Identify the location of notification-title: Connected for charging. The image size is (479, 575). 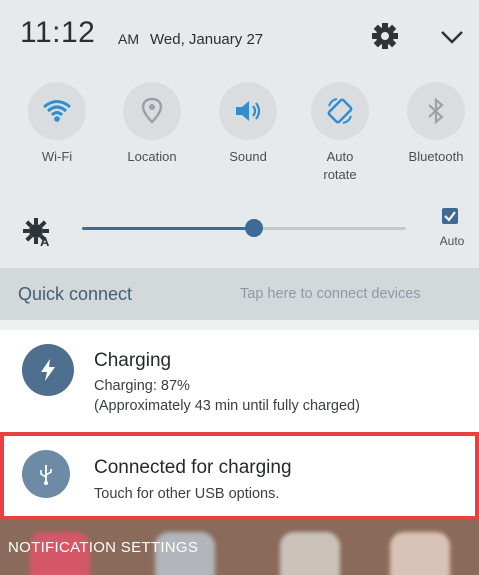
(193, 467).